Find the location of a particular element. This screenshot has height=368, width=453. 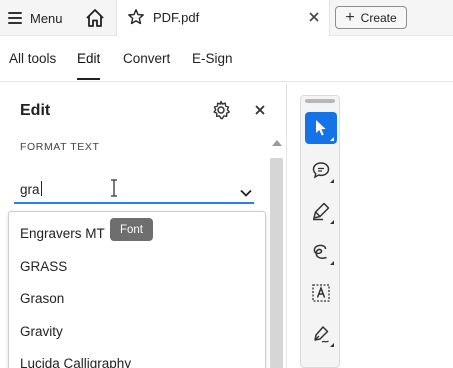

toolbar: All tools Edit Convert E-Sign is located at coordinates (226, 59).